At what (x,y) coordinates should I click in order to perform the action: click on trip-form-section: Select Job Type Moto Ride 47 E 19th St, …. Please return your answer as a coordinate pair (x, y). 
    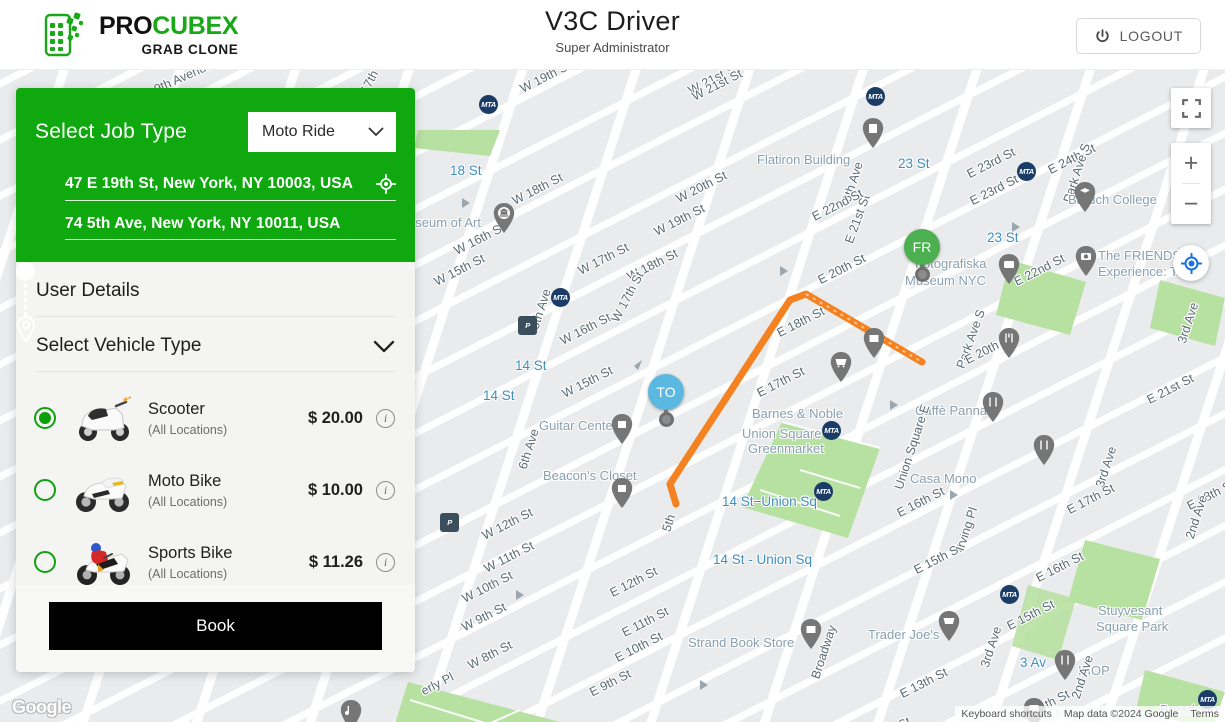
    Looking at the image, I should click on (215, 215).